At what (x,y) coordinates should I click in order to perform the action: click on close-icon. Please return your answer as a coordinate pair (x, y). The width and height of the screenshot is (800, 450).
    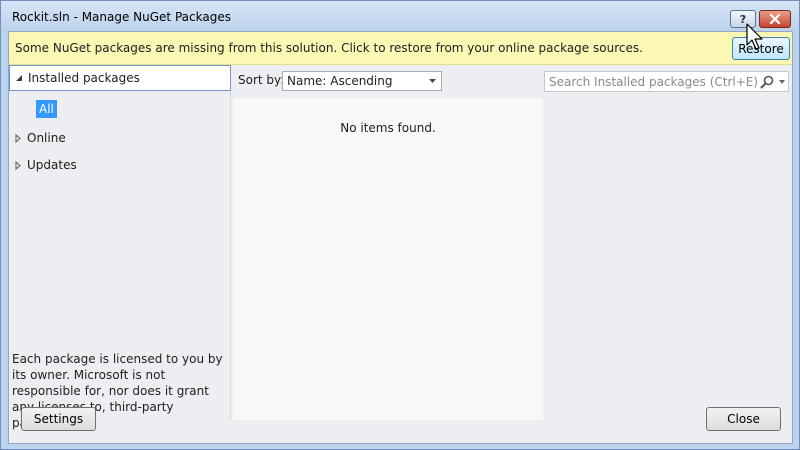
    Looking at the image, I should click on (775, 19).